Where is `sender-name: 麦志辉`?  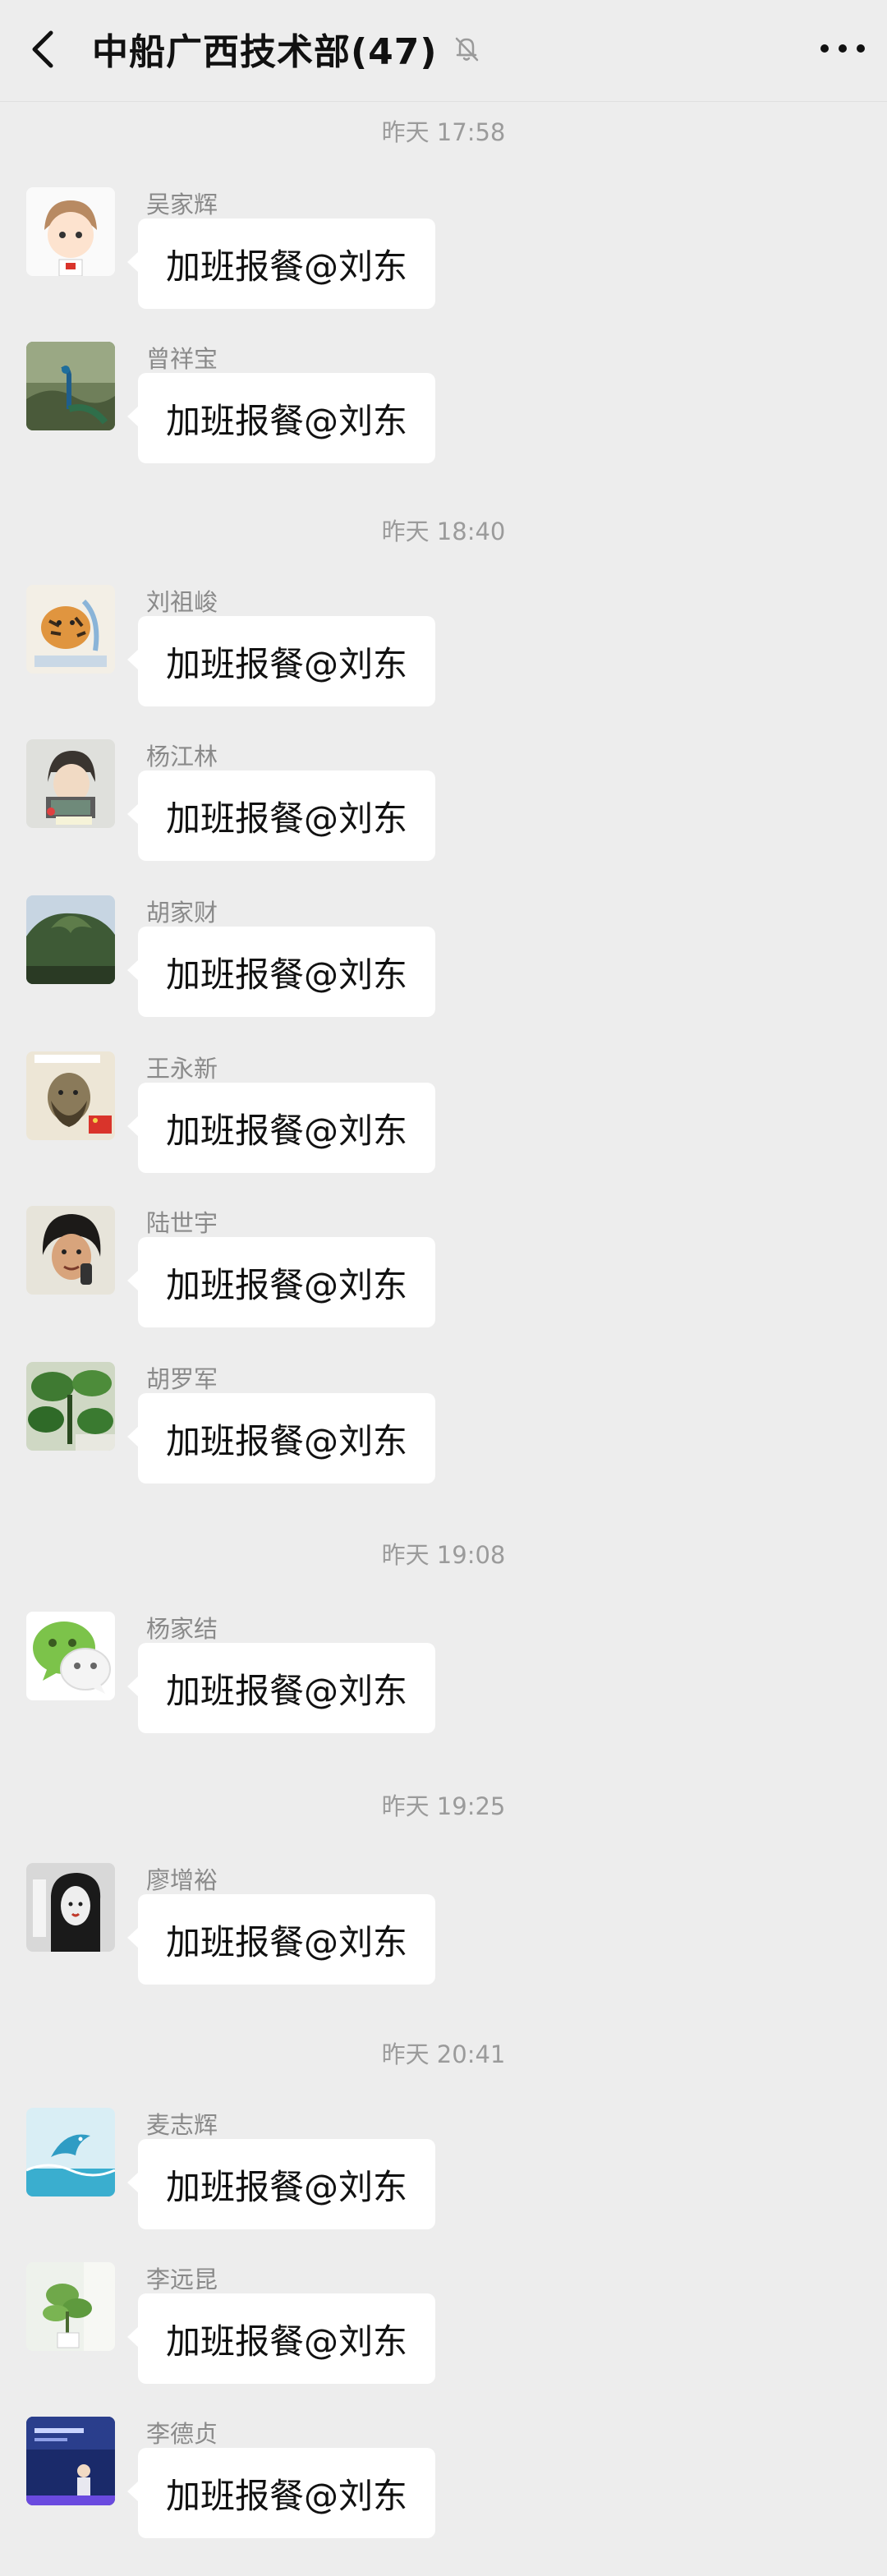
sender-name: 麦志辉 is located at coordinates (182, 2125).